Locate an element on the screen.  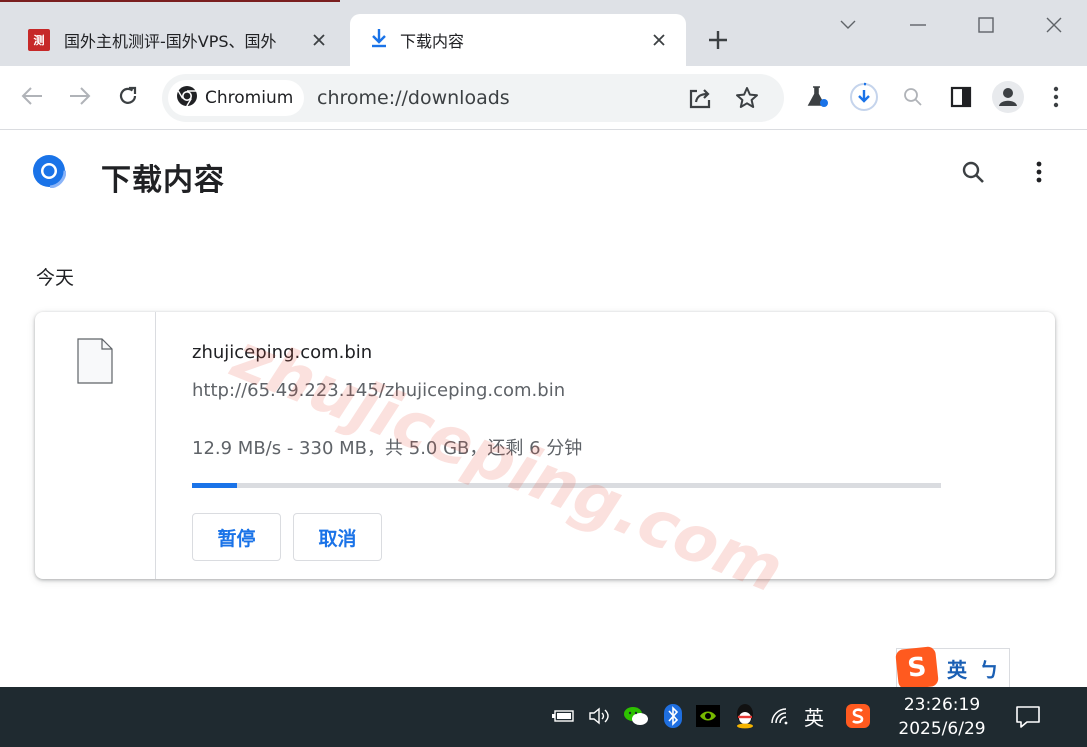
ime-toolbar: S 英 ㄅ is located at coordinates (952, 668).